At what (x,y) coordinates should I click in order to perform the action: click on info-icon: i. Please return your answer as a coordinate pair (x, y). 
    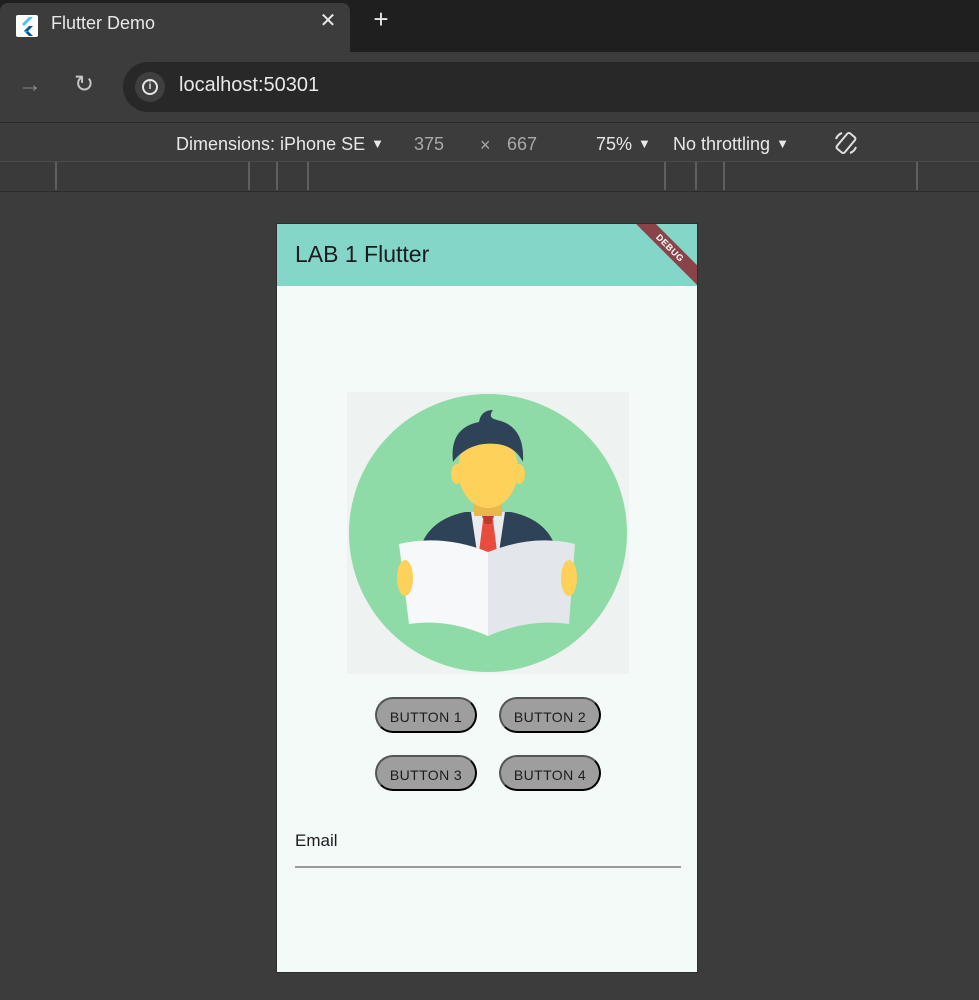
    Looking at the image, I should click on (150, 87).